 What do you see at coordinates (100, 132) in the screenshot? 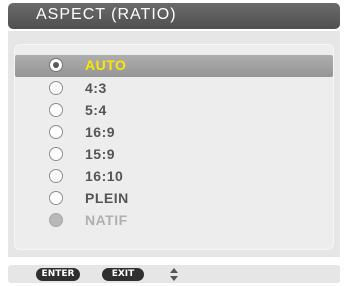
I see `option-label: 16:9` at bounding box center [100, 132].